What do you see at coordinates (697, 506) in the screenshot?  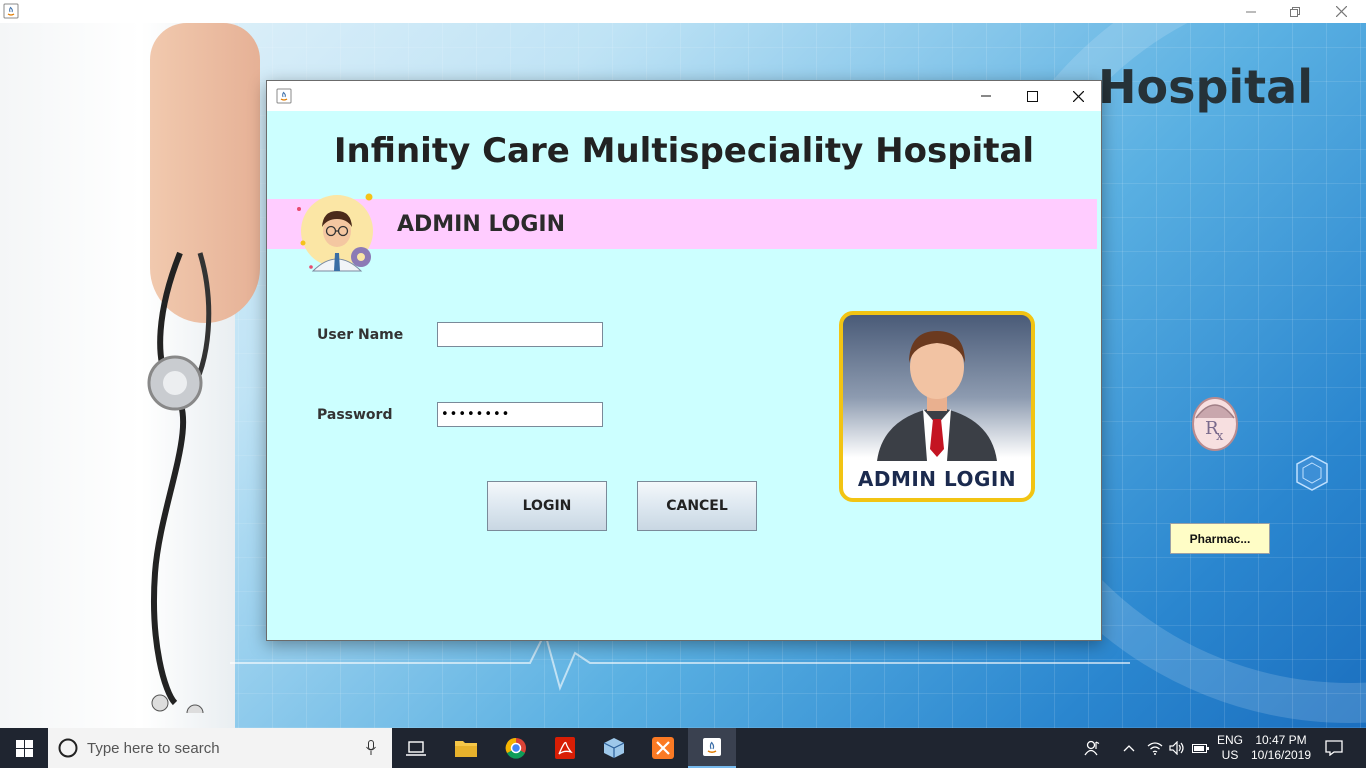 I see `cancel-button: CANCEL` at bounding box center [697, 506].